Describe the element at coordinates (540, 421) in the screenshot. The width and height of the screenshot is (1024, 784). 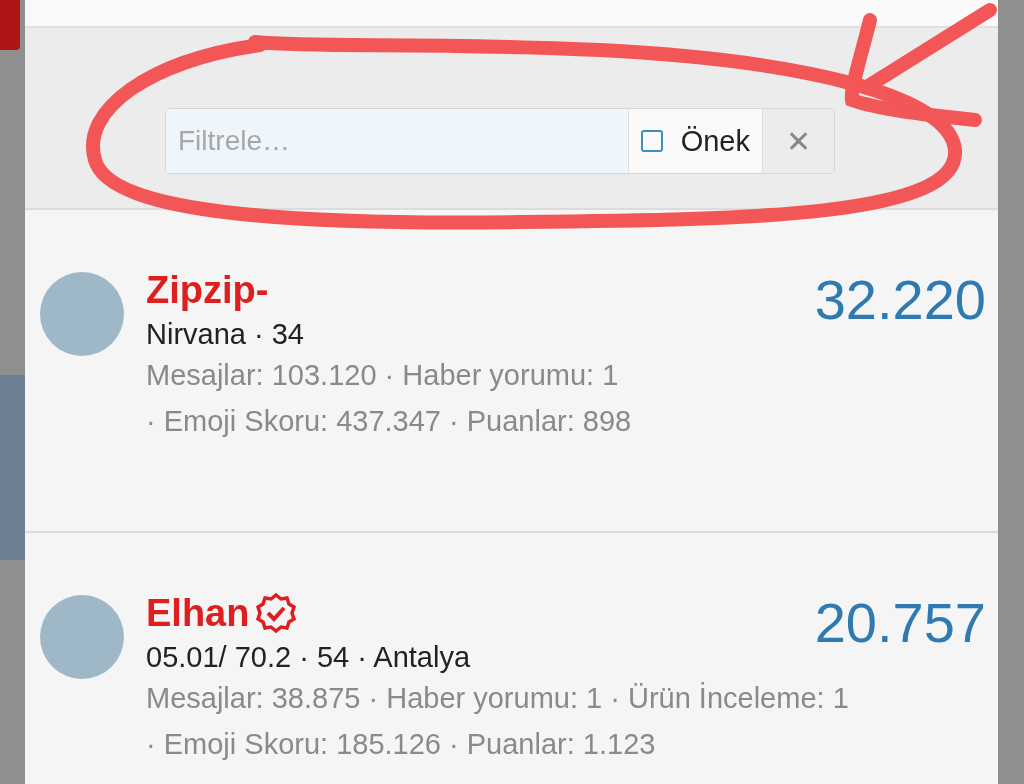
I see `member-stat: · Puanlar: 898` at that location.